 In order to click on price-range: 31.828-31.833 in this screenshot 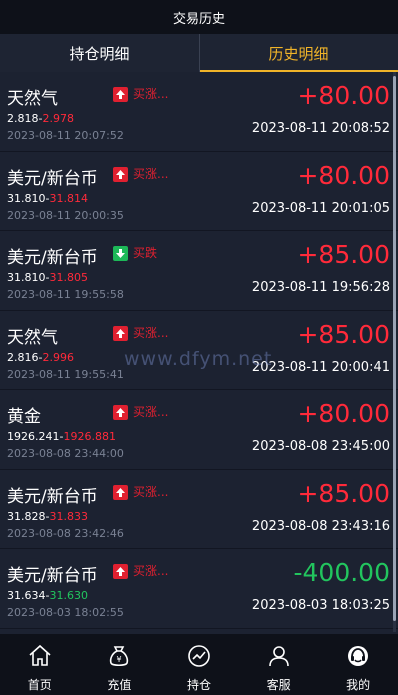, I will do `click(47, 516)`.